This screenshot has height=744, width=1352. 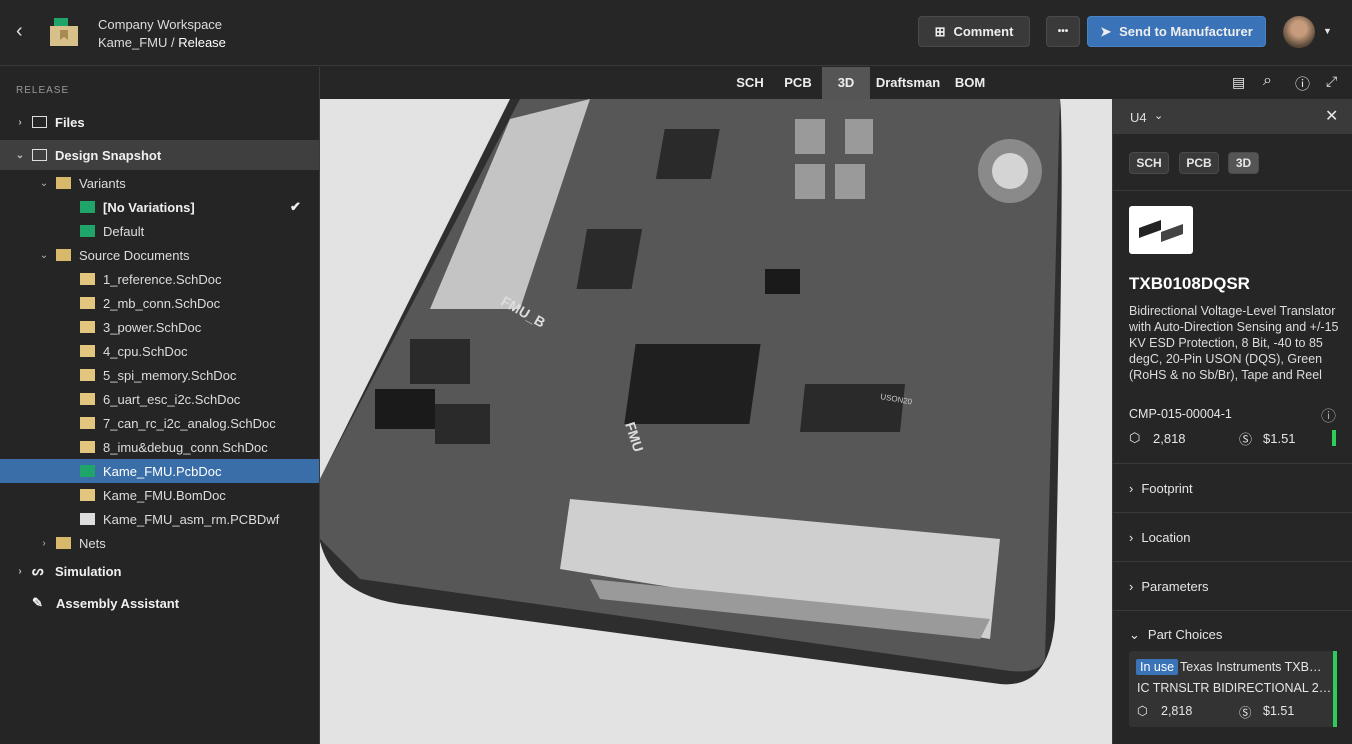 What do you see at coordinates (159, 122) in the screenshot?
I see `tree-item-files: › Files` at bounding box center [159, 122].